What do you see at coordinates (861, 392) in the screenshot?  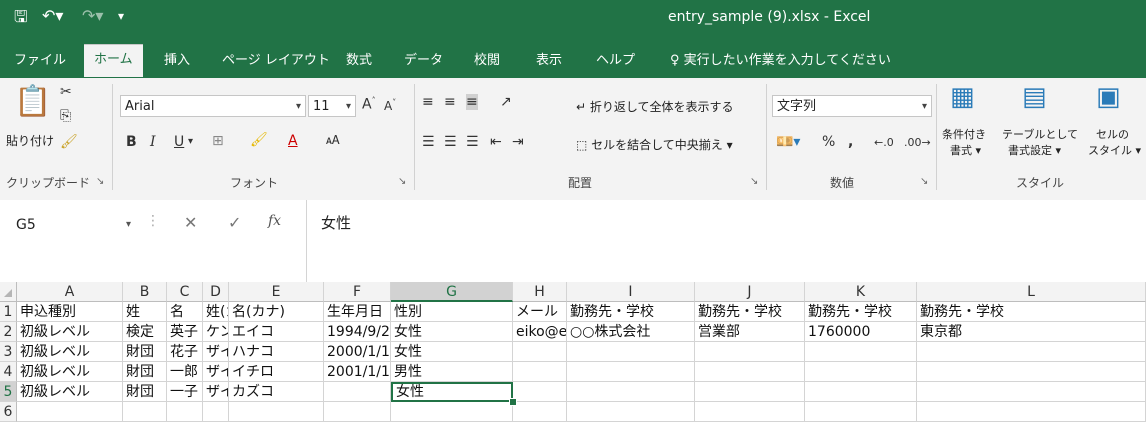 I see `cell-k5` at bounding box center [861, 392].